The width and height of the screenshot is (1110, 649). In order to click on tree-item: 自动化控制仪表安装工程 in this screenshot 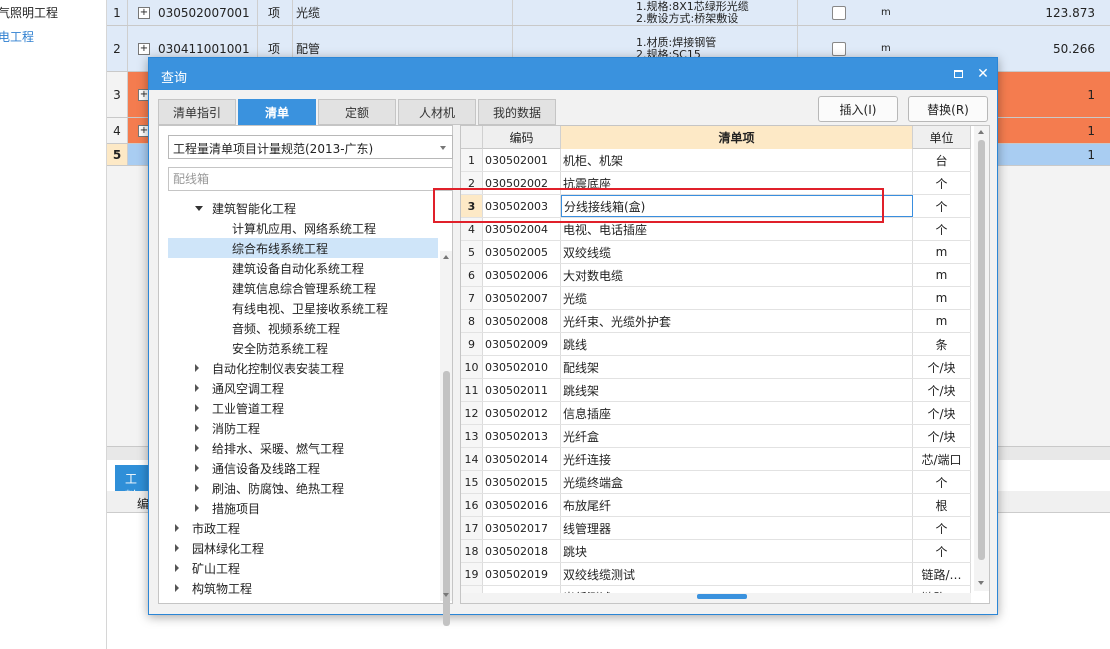, I will do `click(303, 368)`.